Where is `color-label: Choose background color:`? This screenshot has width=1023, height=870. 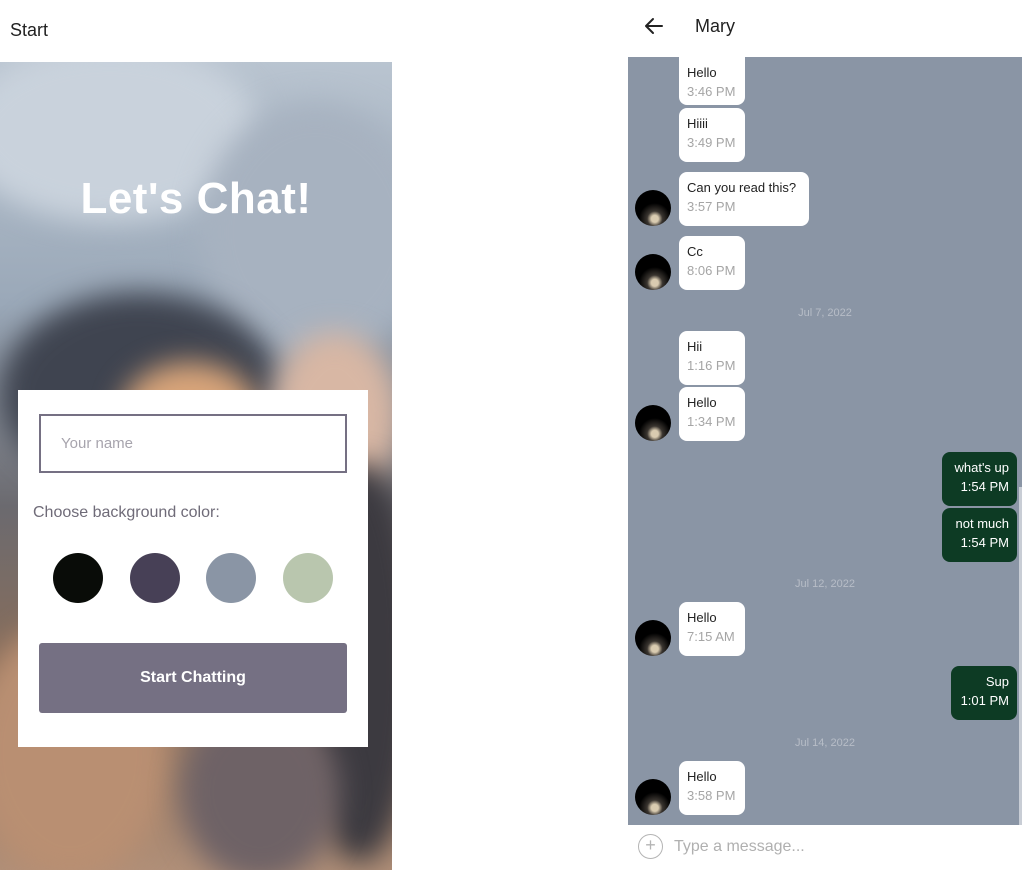 color-label: Choose background color: is located at coordinates (126, 512).